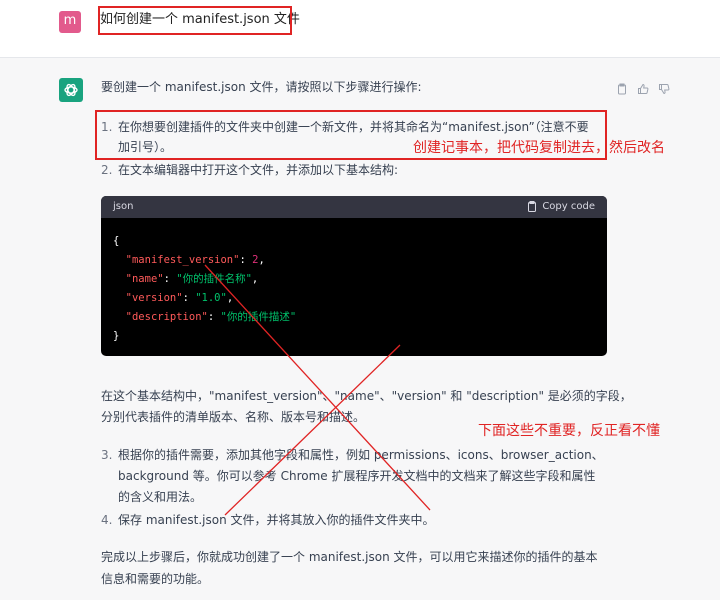 The width and height of the screenshot is (720, 600). Describe the element at coordinates (107, 520) in the screenshot. I see `step-4-number: 4.` at that location.